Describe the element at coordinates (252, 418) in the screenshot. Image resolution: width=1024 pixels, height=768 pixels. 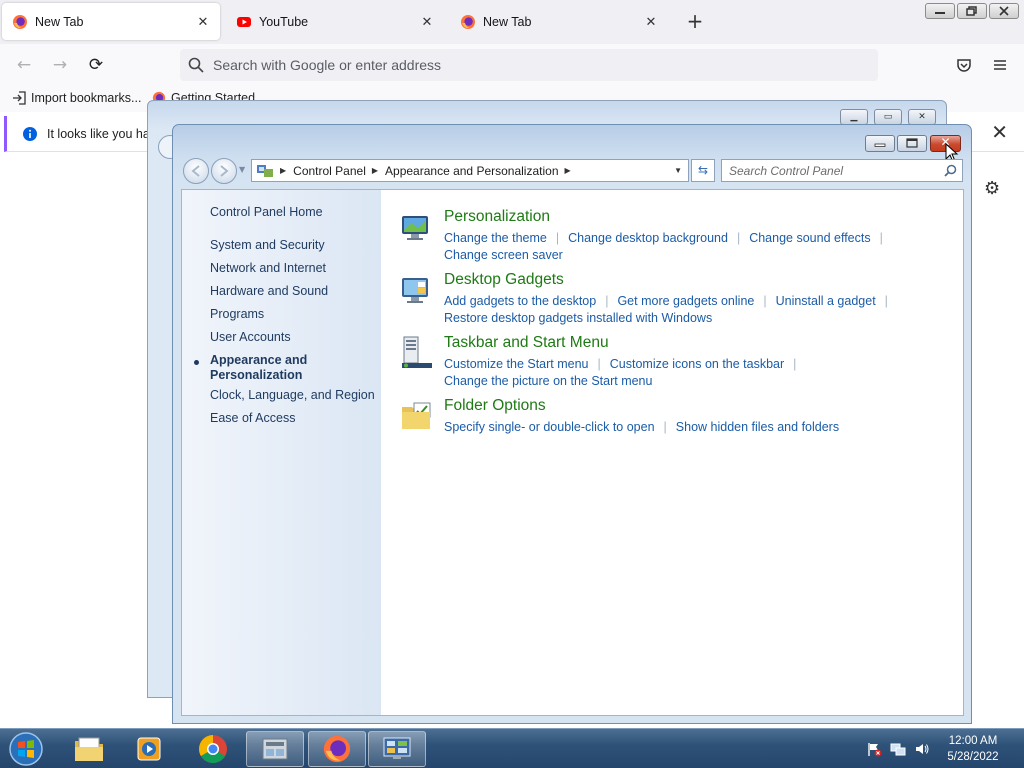
I see `sidebar-item-ease-of-access: Ease of Access` at that location.